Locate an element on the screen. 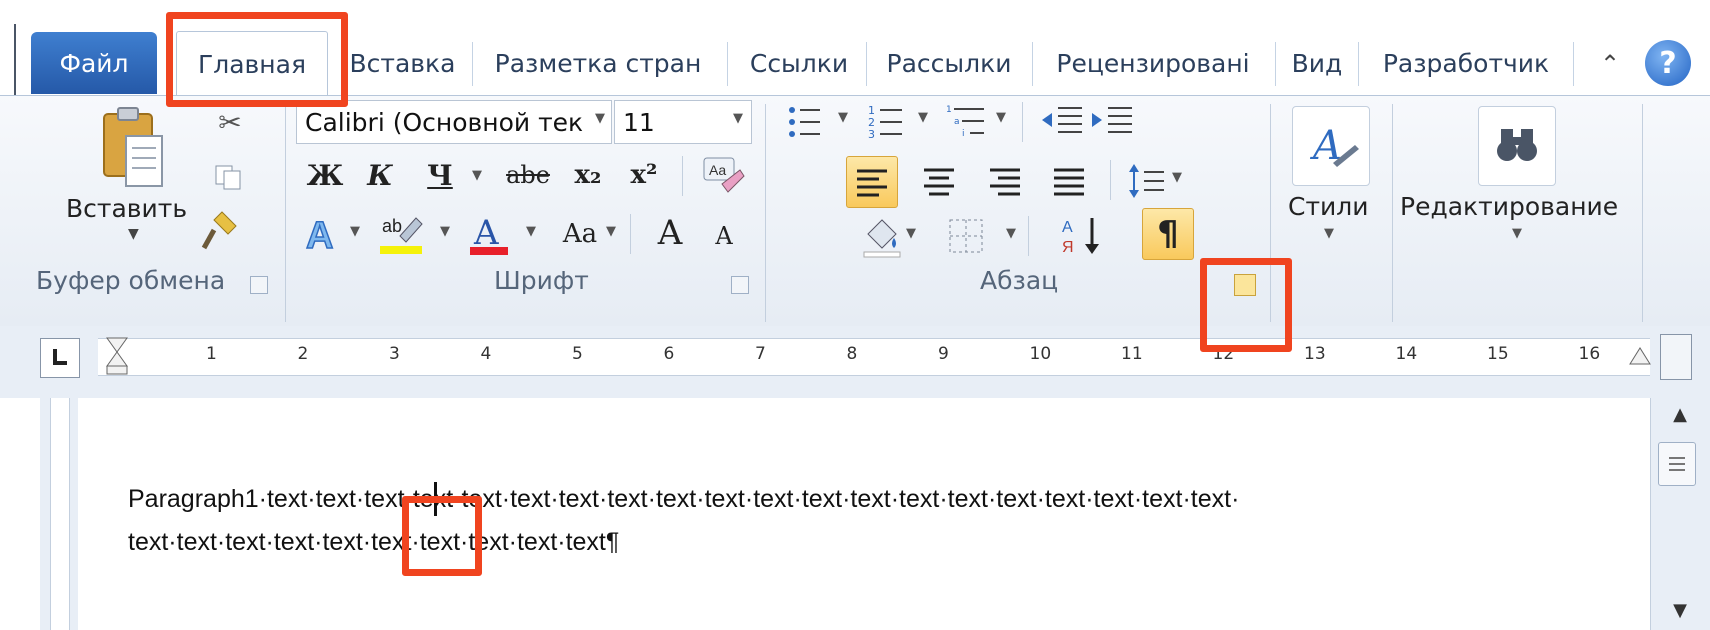 This screenshot has height=630, width=1710. underline-button: Ч is located at coordinates (440, 175).